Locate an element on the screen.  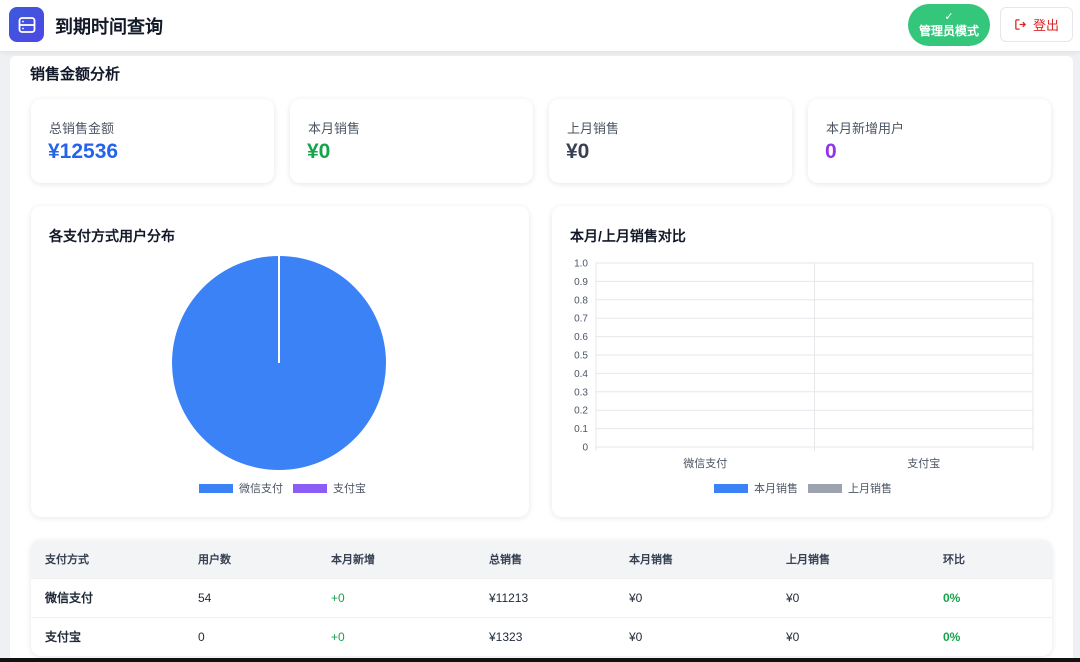
bottom-edge is located at coordinates (540, 660).